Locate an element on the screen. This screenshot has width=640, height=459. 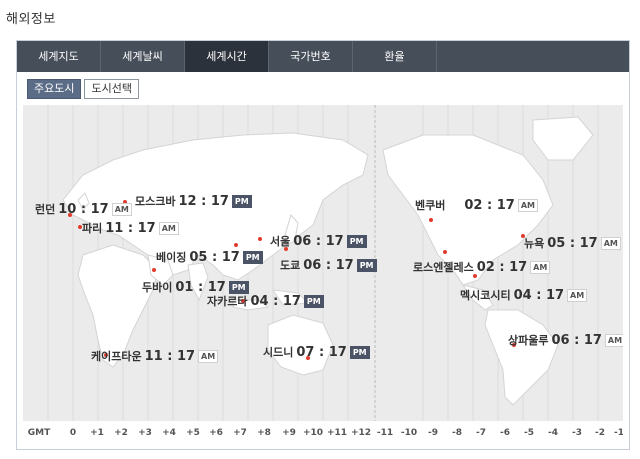
gmt-offset: -4 is located at coordinates (553, 433).